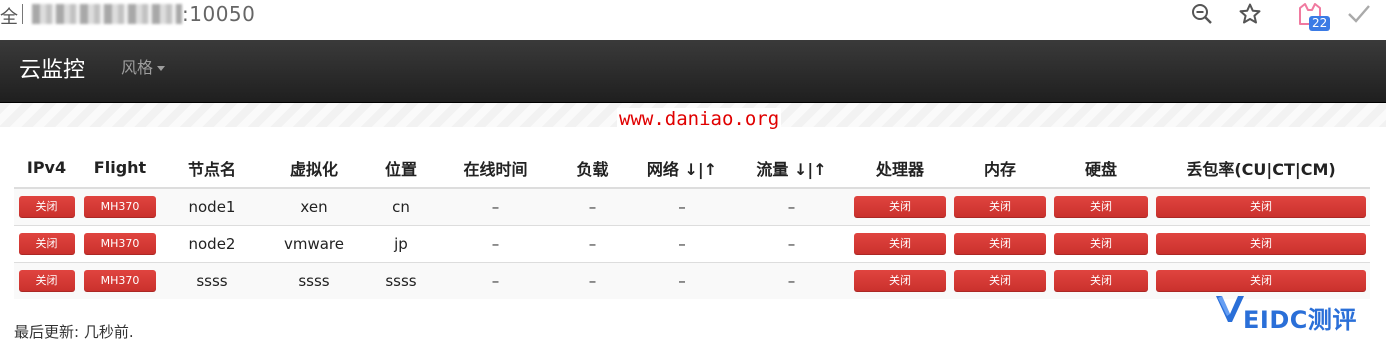 Image resolution: width=1386 pixels, height=357 pixels. I want to click on col-traffic: 流量 ↓|↑, so click(791, 168).